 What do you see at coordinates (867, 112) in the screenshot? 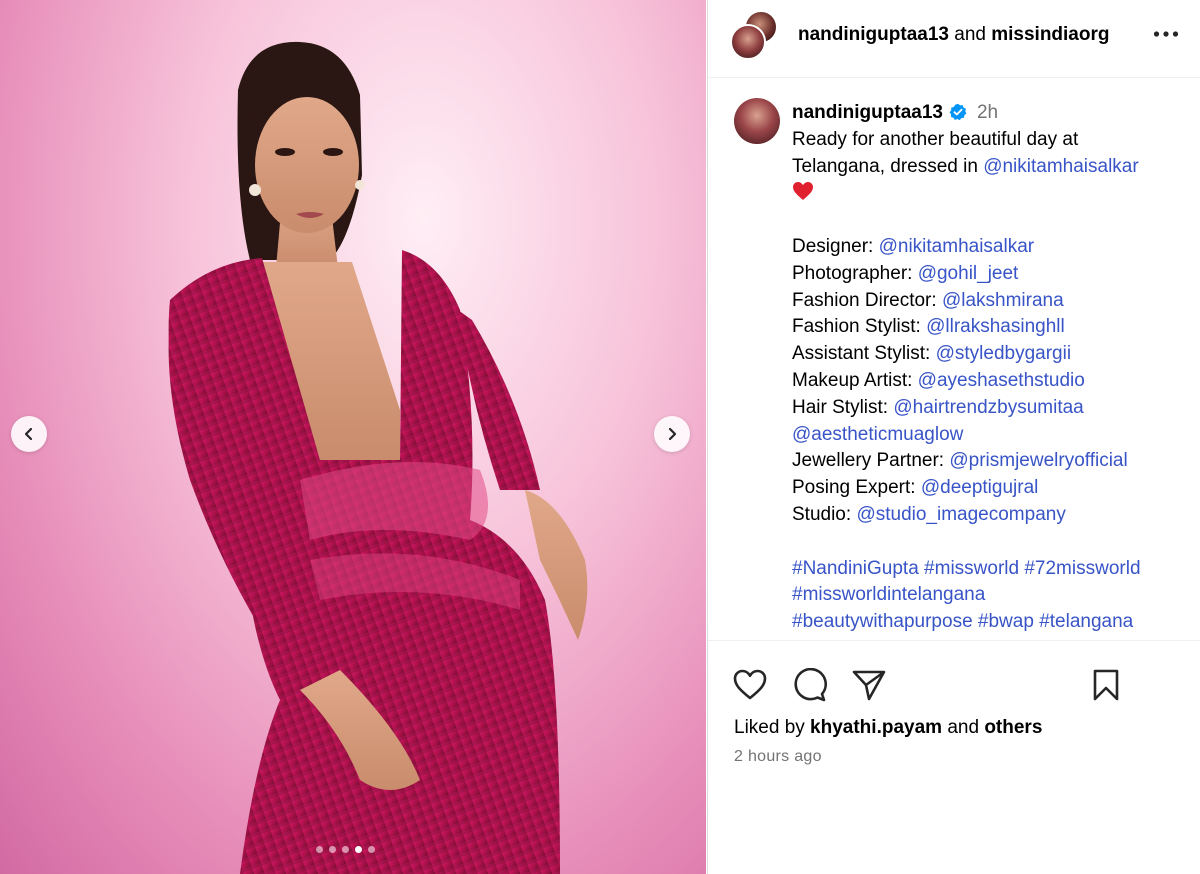
I see `caption-username: nandiniguptaa13` at bounding box center [867, 112].